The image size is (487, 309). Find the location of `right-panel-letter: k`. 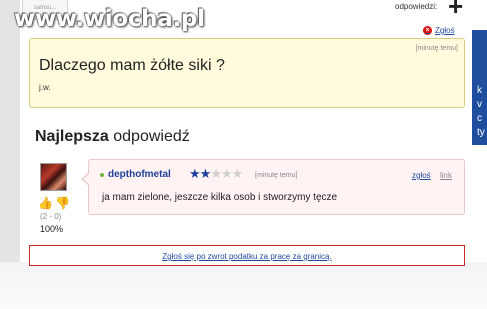

right-panel-letter: k is located at coordinates (479, 90).